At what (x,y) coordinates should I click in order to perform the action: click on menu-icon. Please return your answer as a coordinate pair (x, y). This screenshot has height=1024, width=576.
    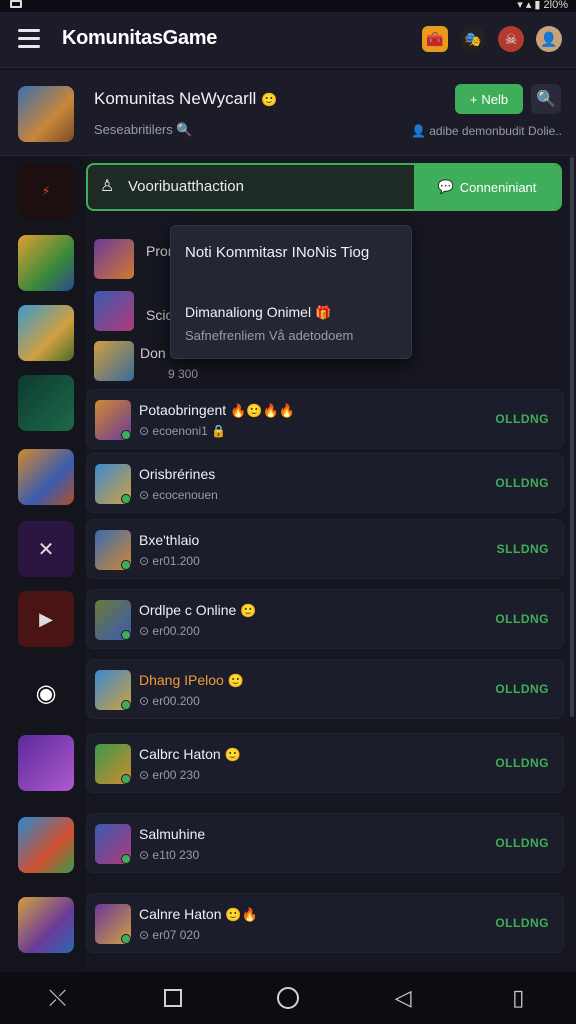
    Looking at the image, I should click on (29, 38).